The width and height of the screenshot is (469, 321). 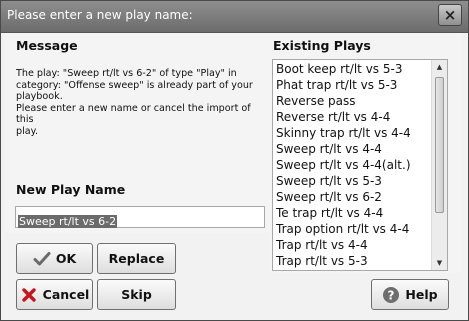 What do you see at coordinates (322, 245) in the screenshot?
I see `list-item: Trap rt/lt vs 4-4` at bounding box center [322, 245].